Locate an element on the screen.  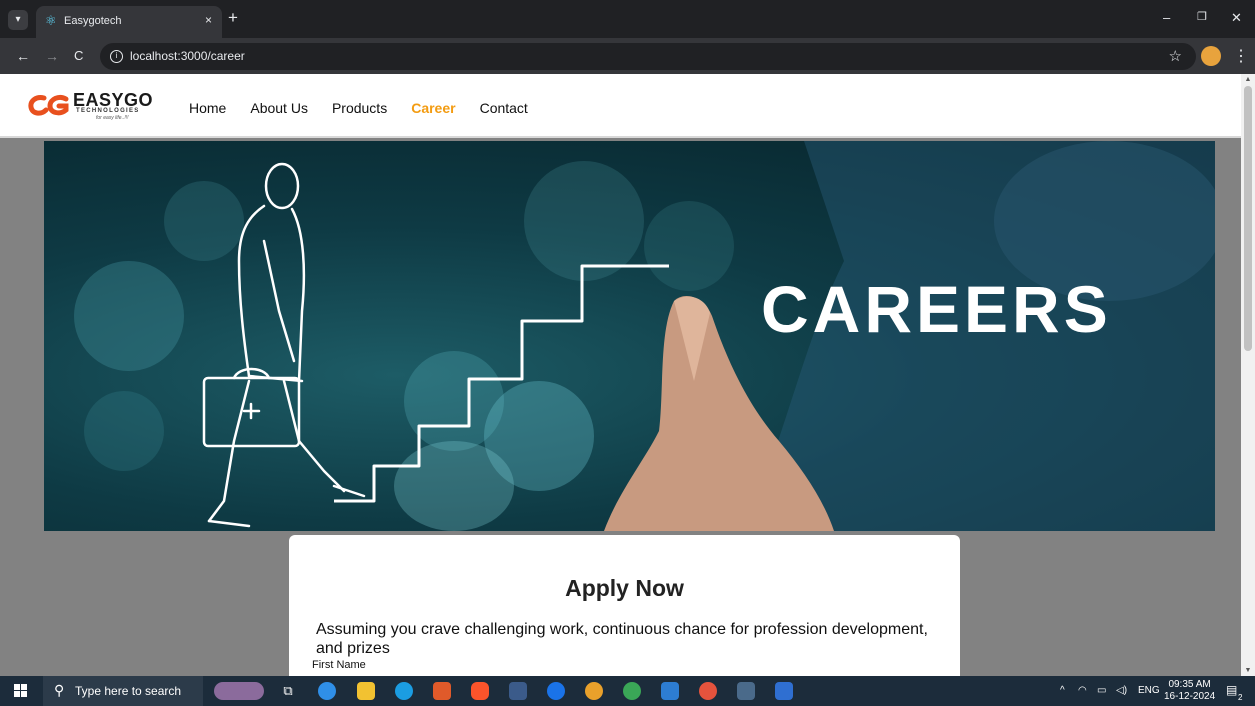
logo-mark-icon is located at coordinates (48, 105).